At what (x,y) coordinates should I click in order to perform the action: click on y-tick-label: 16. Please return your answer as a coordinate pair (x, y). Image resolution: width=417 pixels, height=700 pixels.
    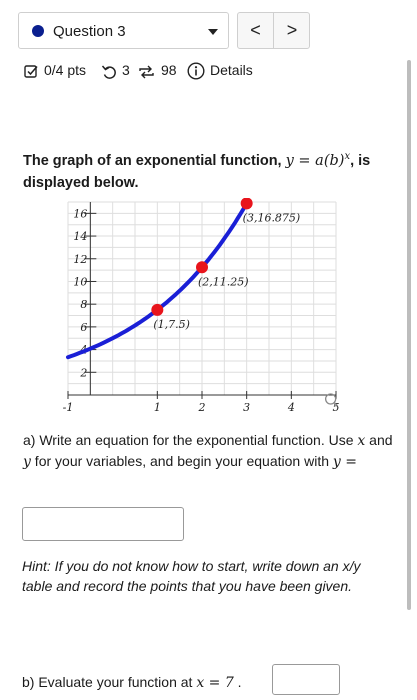
    Looking at the image, I should click on (80, 213).